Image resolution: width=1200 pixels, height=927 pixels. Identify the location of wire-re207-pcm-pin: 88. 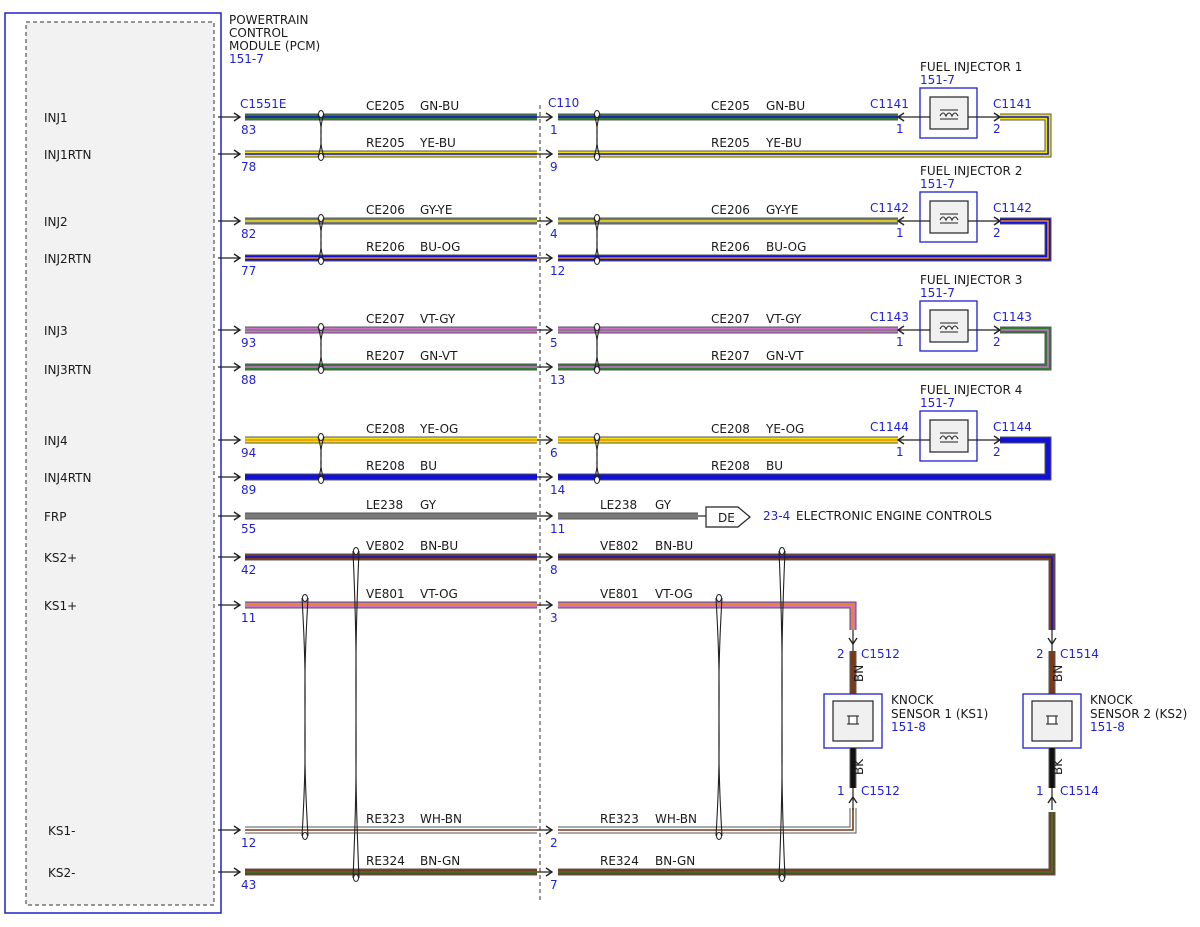
(248, 380).